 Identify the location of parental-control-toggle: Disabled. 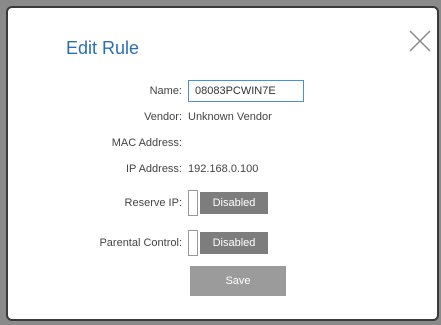
(229, 243).